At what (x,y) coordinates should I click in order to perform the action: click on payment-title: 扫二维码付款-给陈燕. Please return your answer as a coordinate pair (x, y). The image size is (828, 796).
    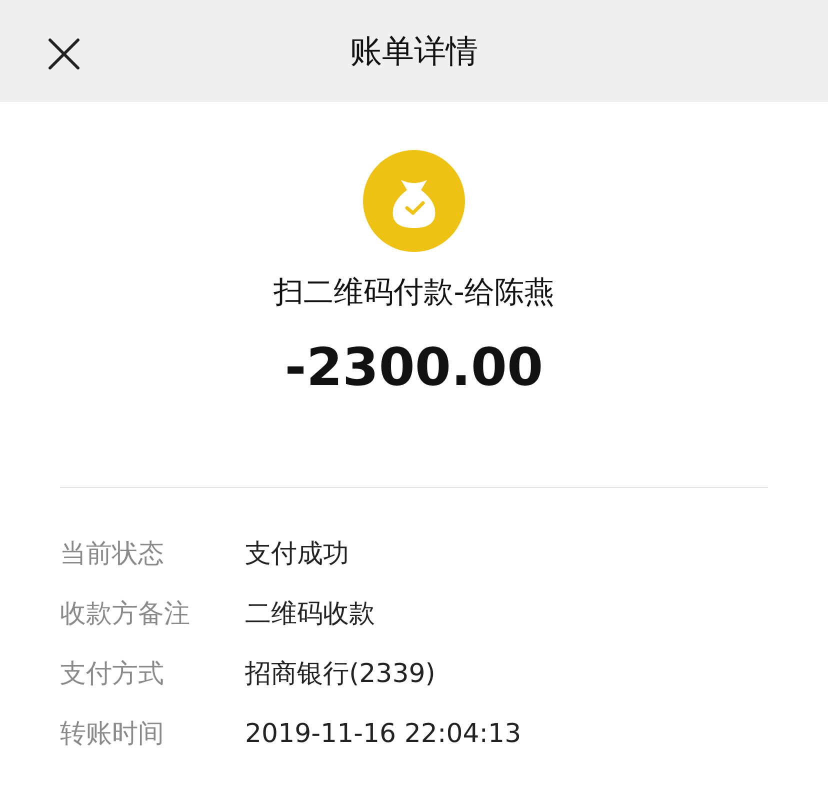
    Looking at the image, I should click on (414, 293).